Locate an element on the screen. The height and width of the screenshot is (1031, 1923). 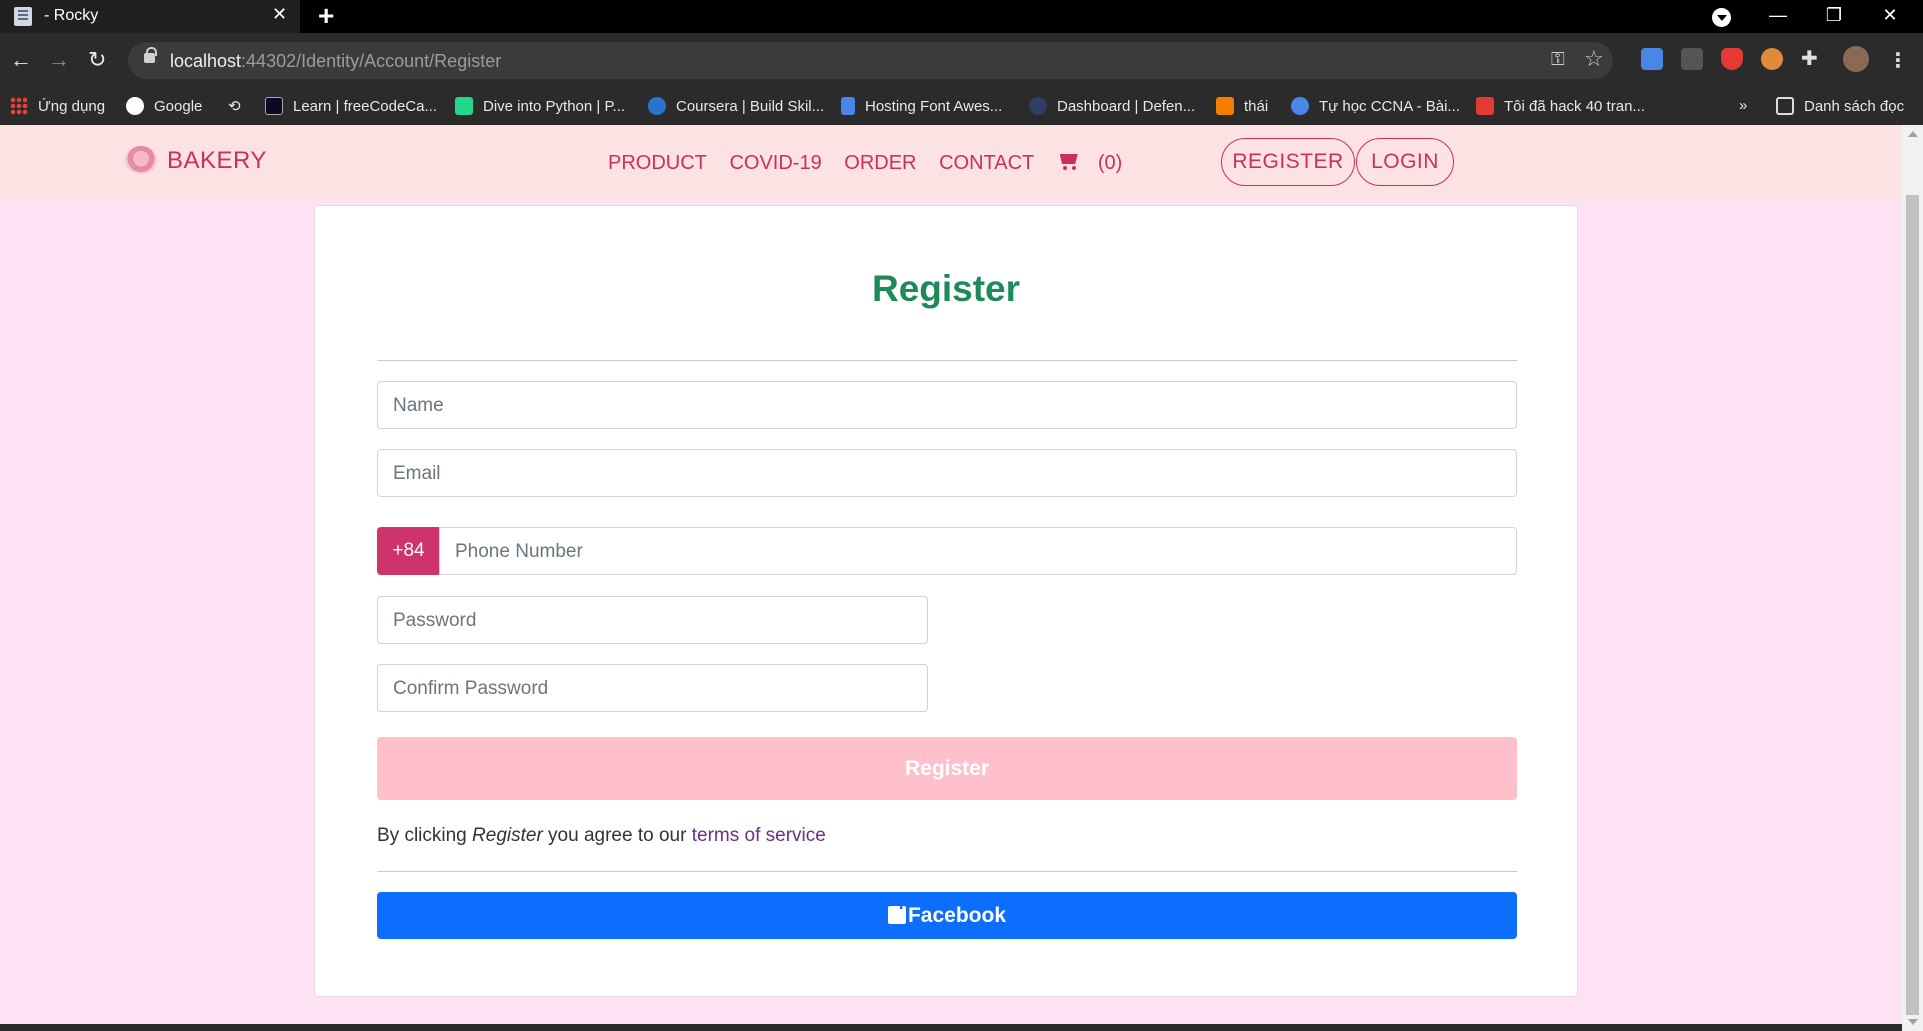
nav-order: ORDER is located at coordinates (880, 163).